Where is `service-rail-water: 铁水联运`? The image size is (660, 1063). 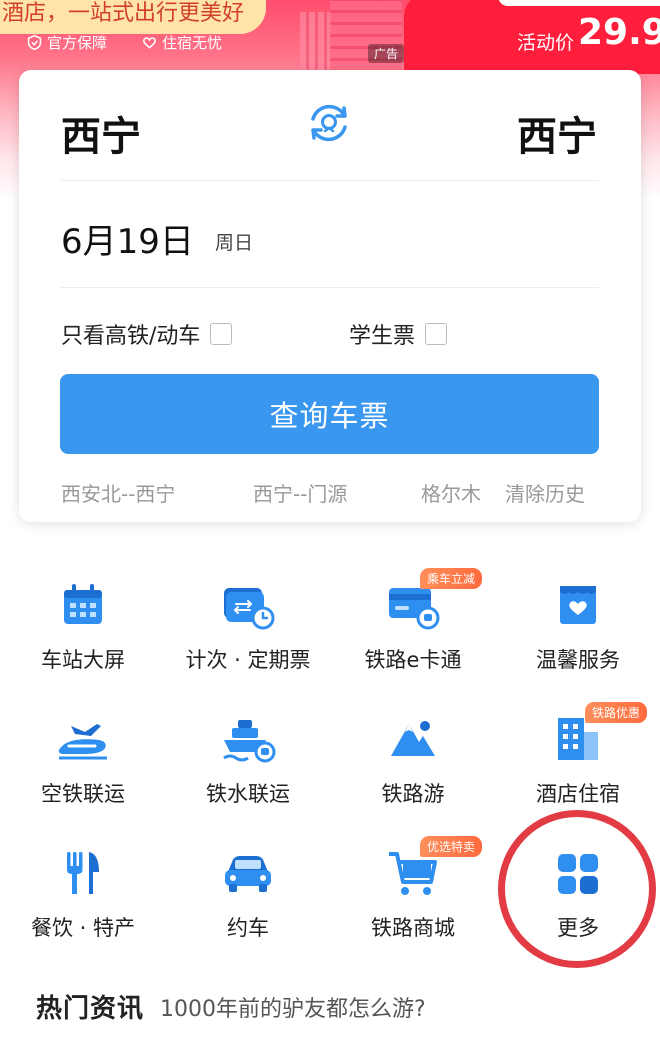 service-rail-water: 铁水联运 is located at coordinates (248, 767).